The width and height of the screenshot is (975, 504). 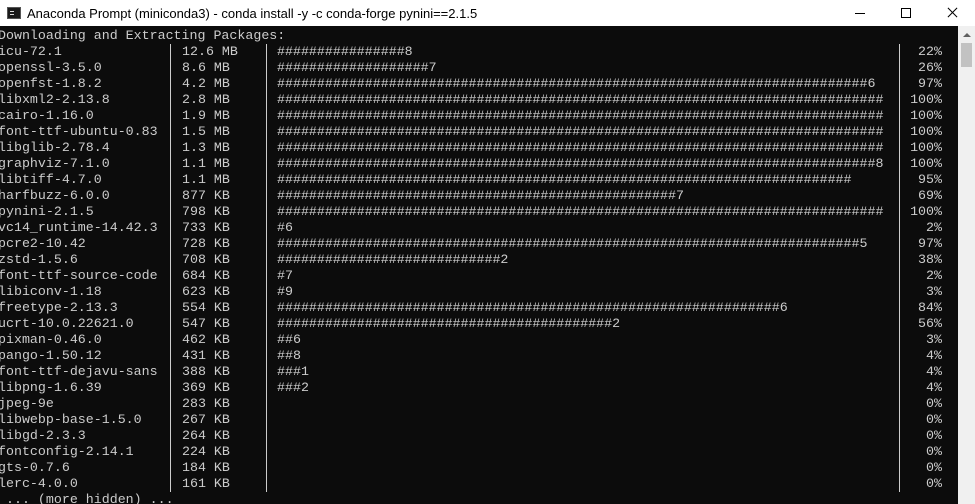 I want to click on package-row: libgd-2.3.3 264 KB 0%, so click(x=479, y=436).